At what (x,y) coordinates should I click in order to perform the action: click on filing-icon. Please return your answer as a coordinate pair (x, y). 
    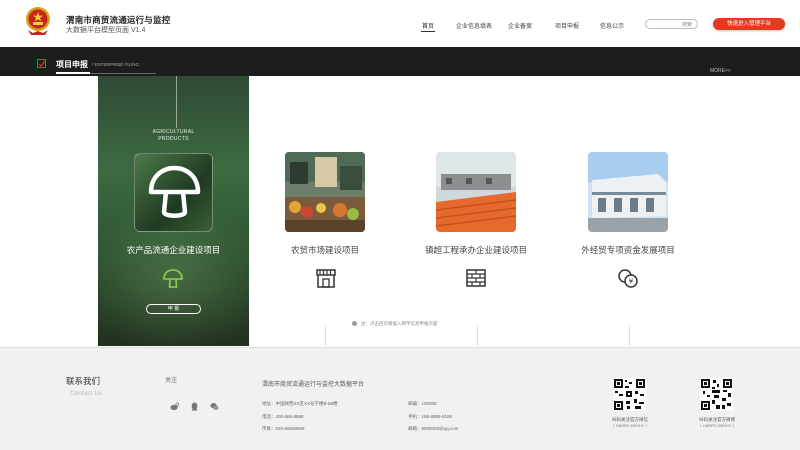
    Looking at the image, I should click on (42, 63).